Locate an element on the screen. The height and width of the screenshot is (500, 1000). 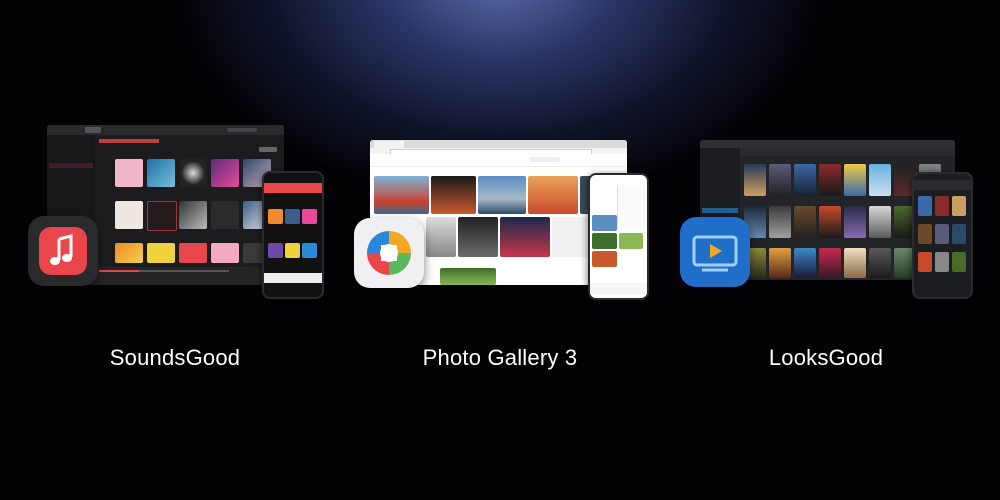
looksgood-phone is located at coordinates (942, 235).